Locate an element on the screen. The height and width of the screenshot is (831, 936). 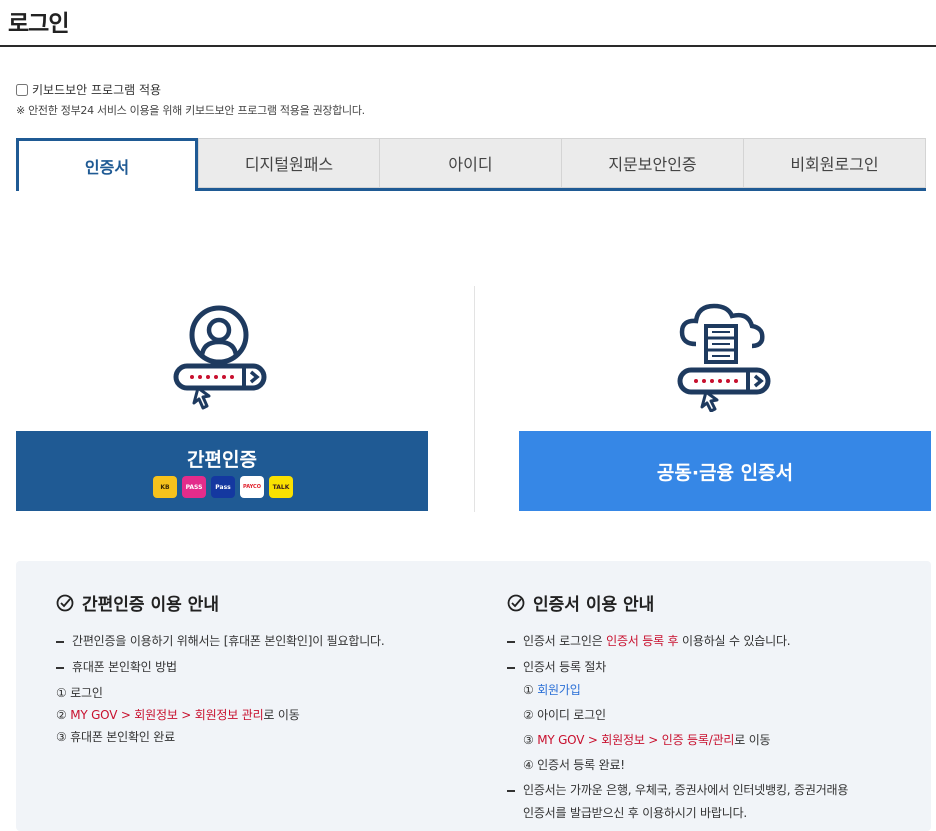
payco-logo-icon: PAYCO is located at coordinates (252, 487).